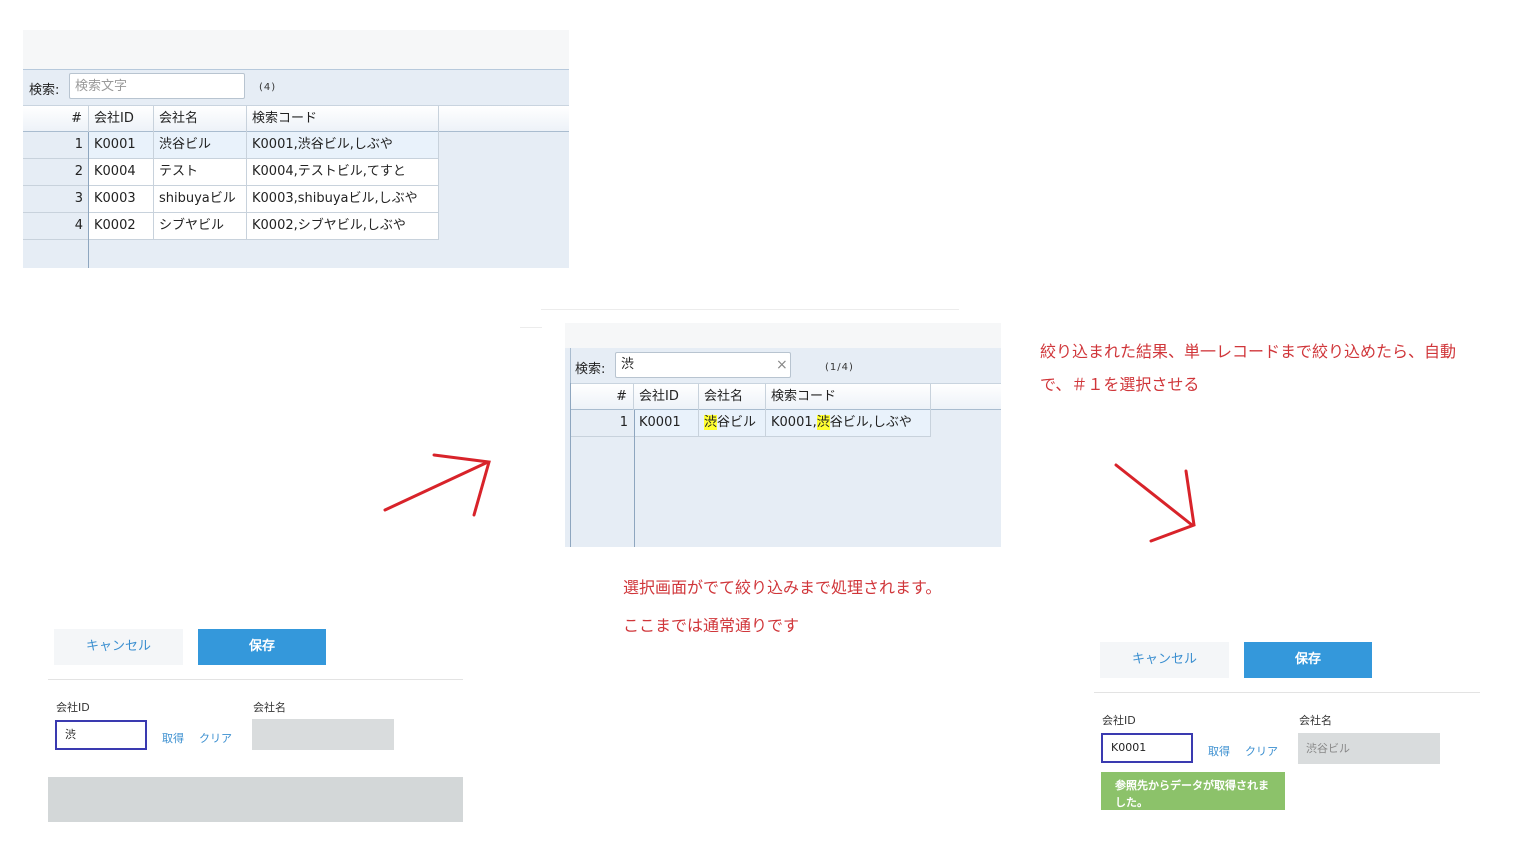 The width and height of the screenshot is (1530, 853). Describe the element at coordinates (437, 485) in the screenshot. I see `arrow-up-right-icon` at that location.